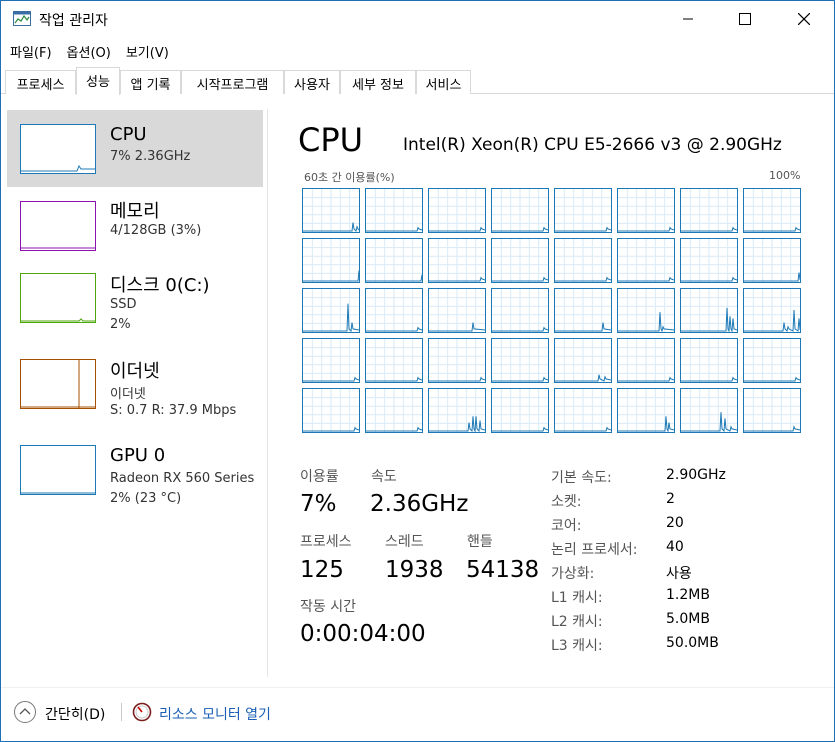 The height and width of the screenshot is (742, 835). What do you see at coordinates (573, 574) in the screenshot?
I see `virtualization-label: 가상화:` at bounding box center [573, 574].